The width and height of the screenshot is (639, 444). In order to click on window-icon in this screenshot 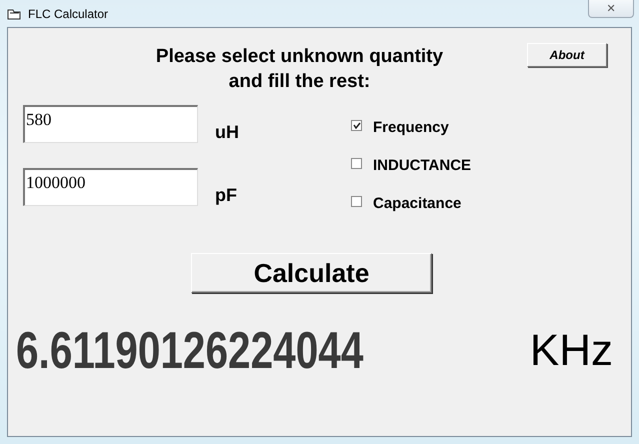, I will do `click(14, 14)`.